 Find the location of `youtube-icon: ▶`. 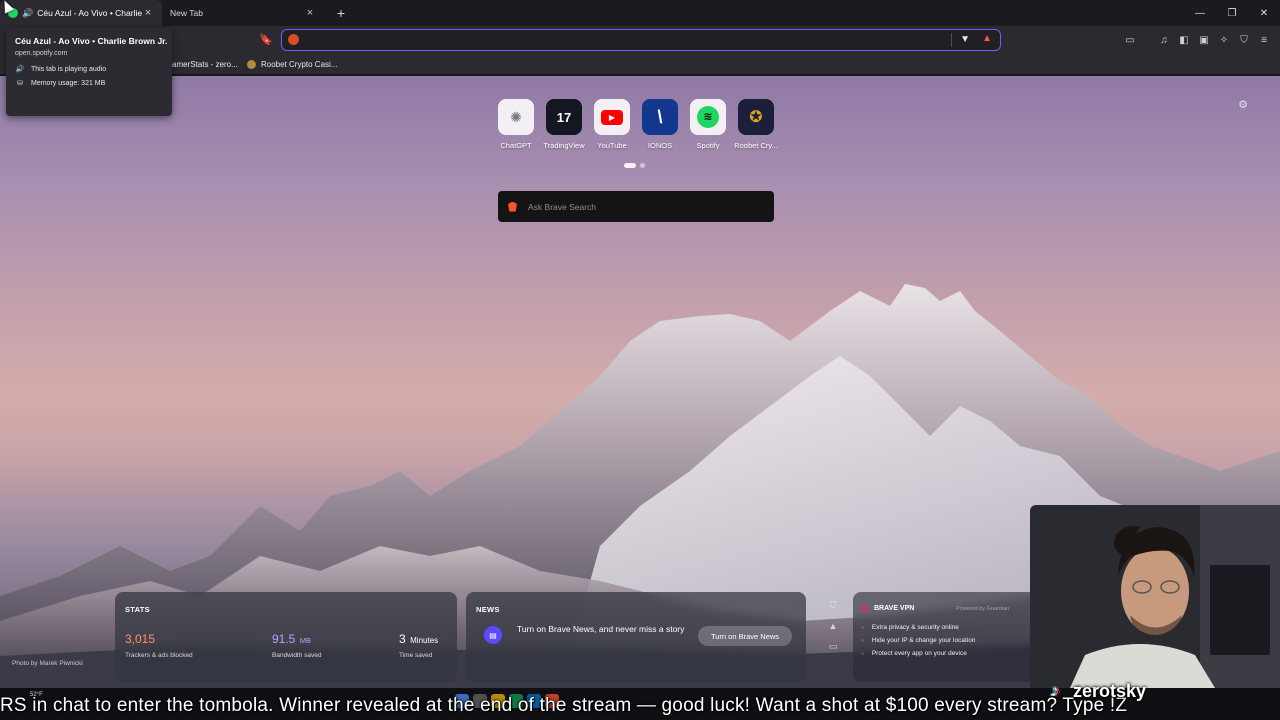

youtube-icon: ▶ is located at coordinates (612, 117).